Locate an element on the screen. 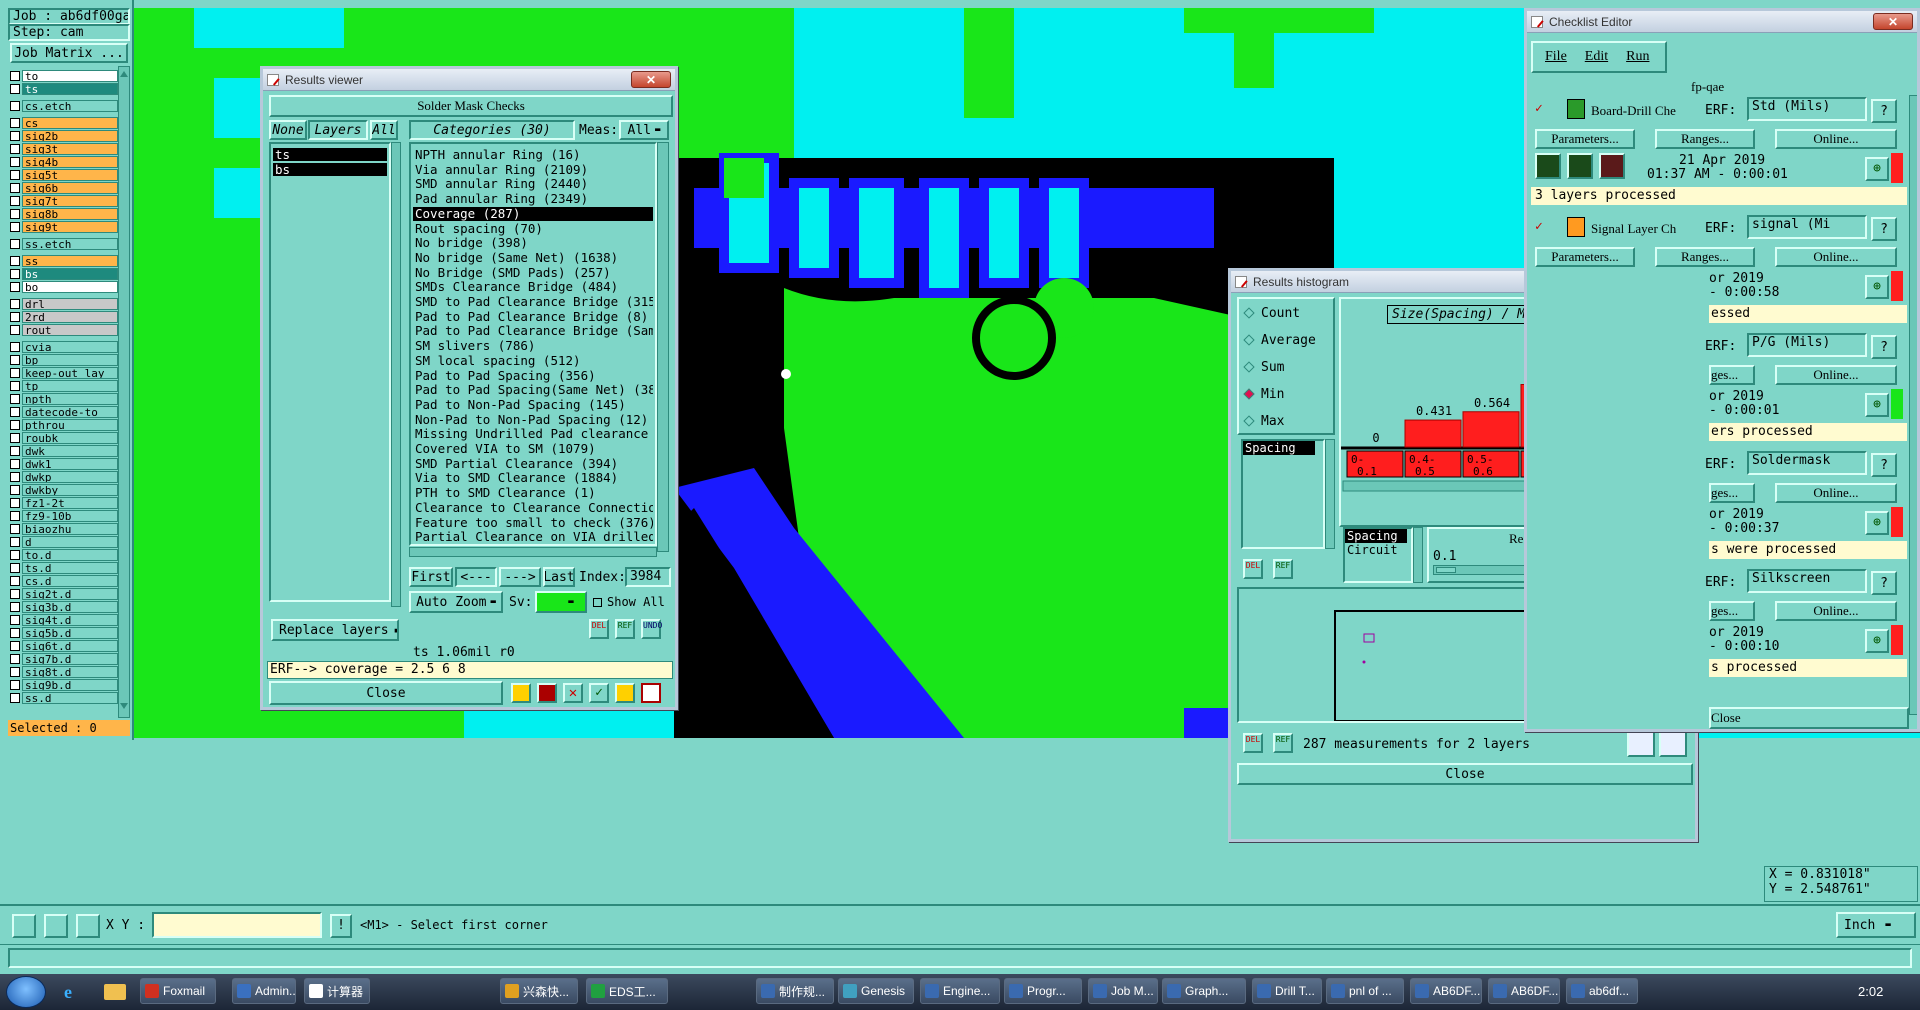  layer-row: datecode-to is located at coordinates (63, 412).